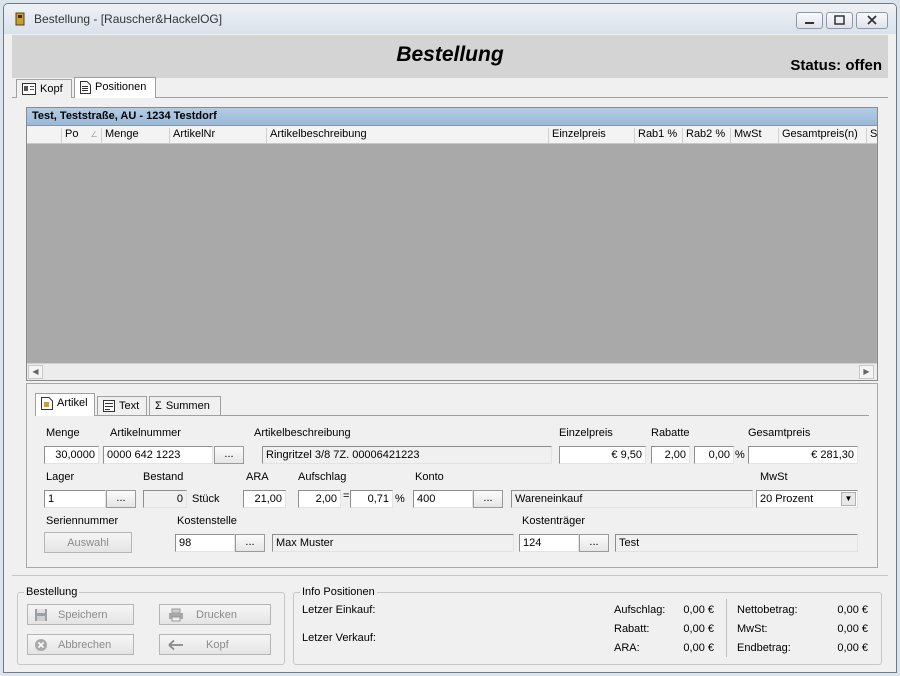 This screenshot has height=676, width=900. What do you see at coordinates (429, 477) in the screenshot?
I see `konto-label: Konto` at bounding box center [429, 477].